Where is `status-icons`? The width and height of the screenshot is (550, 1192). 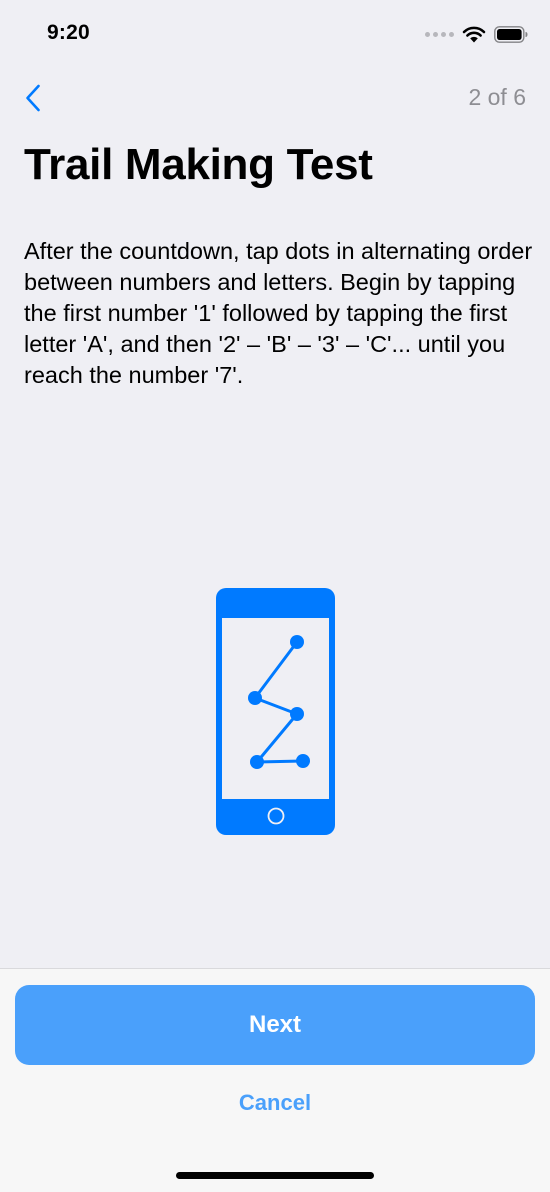
status-icons is located at coordinates (476, 34).